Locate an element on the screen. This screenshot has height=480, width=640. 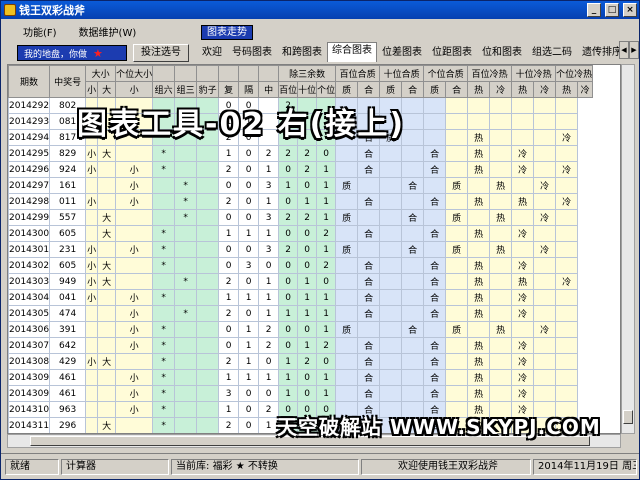
table-cell: 大 is located at coordinates (107, 153).